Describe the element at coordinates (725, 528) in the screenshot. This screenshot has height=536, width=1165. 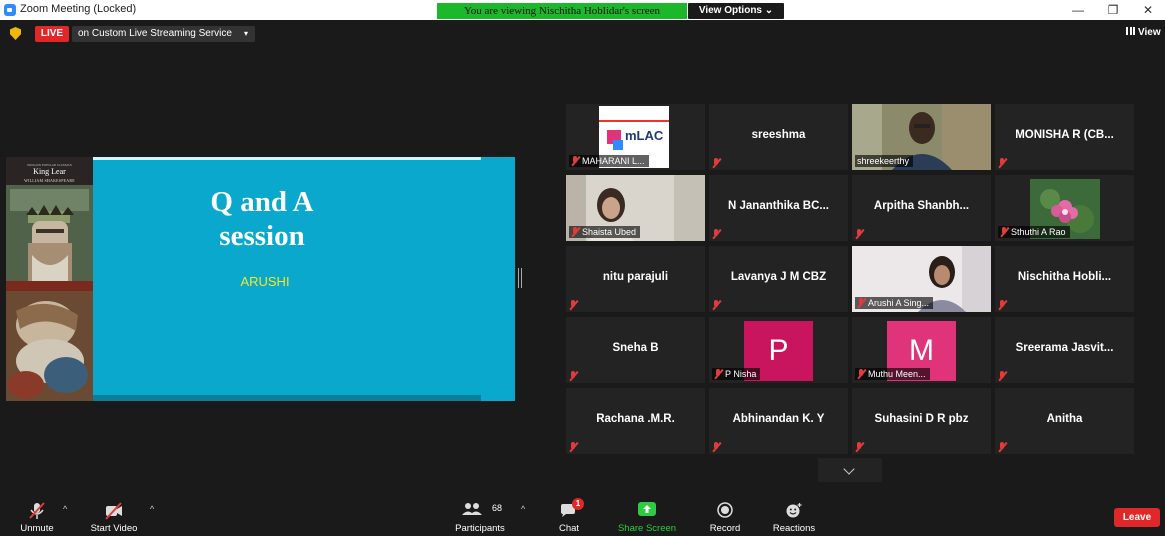
I see `record-label: Record` at that location.